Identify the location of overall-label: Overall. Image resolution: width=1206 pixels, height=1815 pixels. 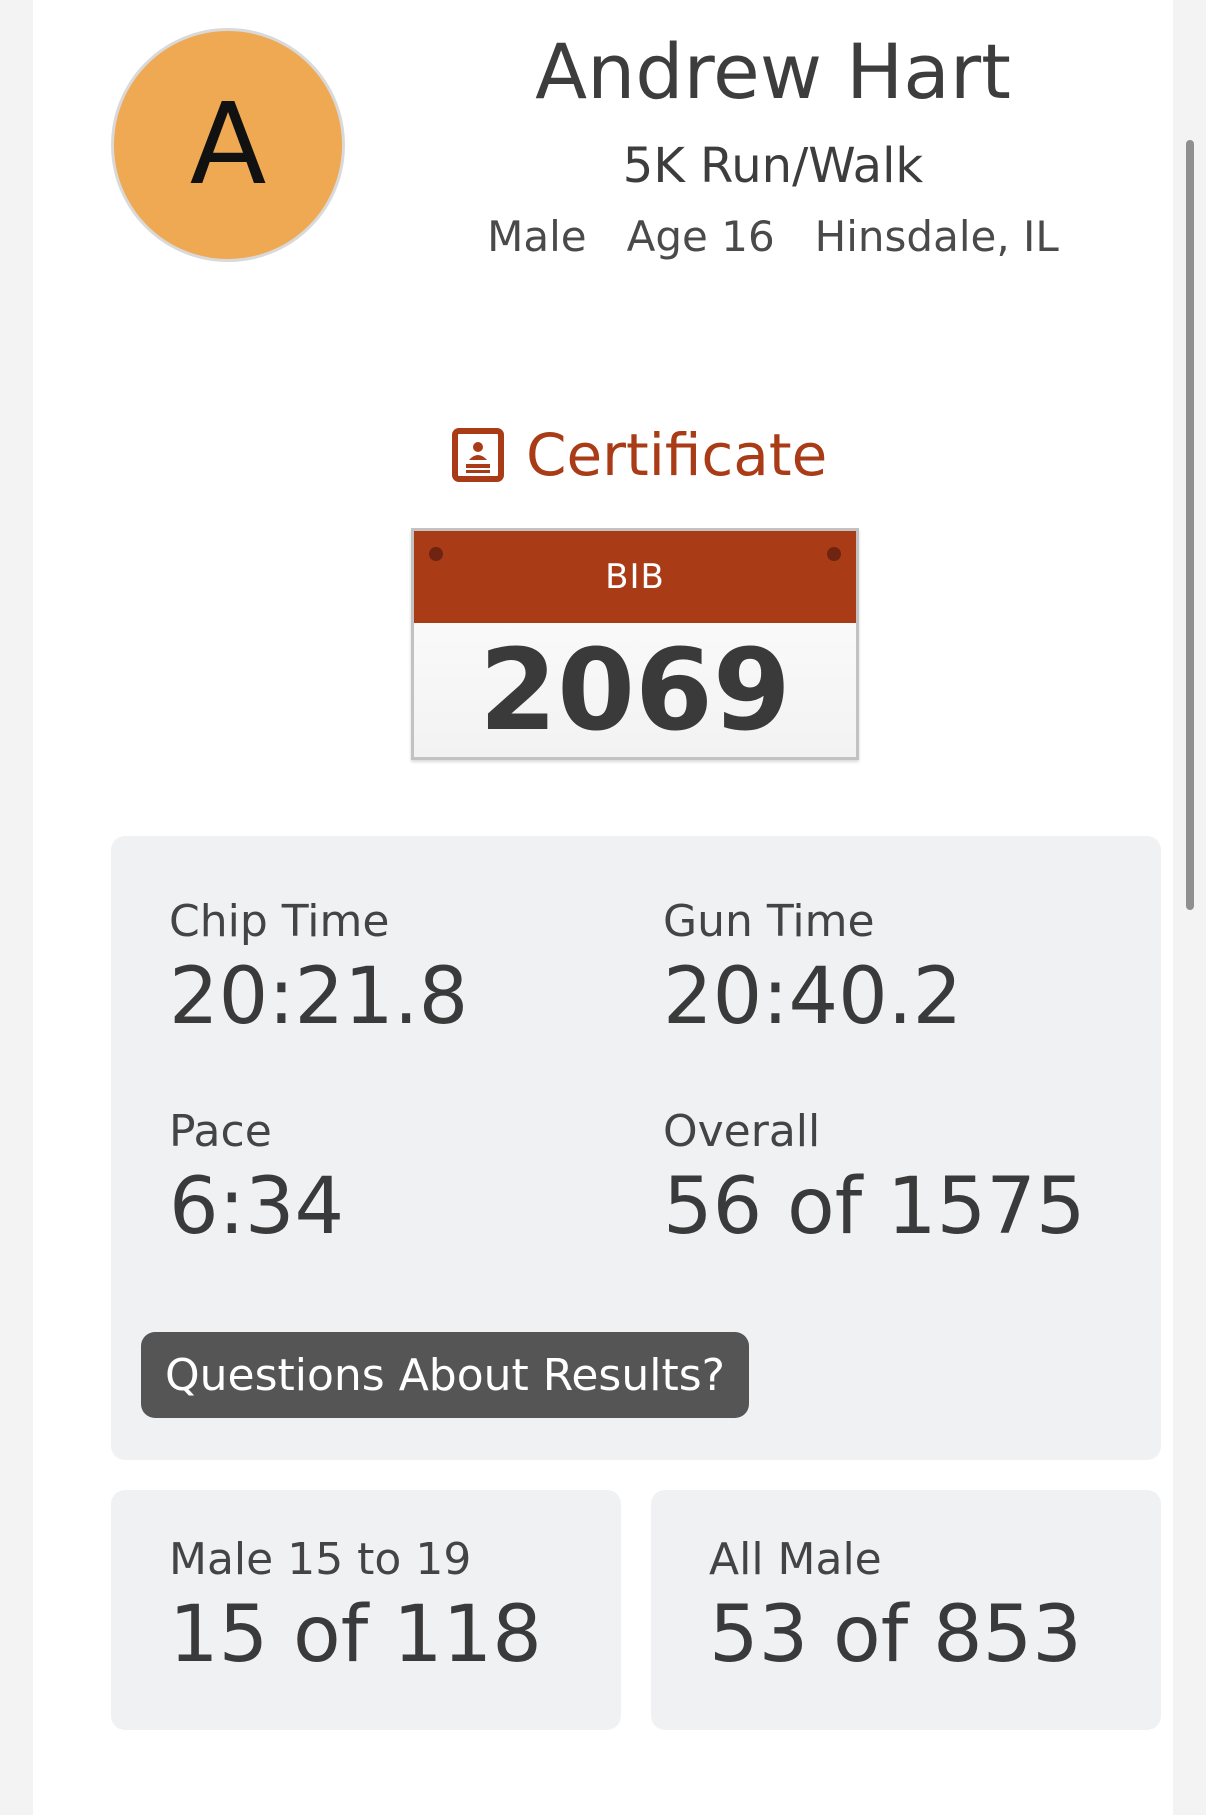
(742, 1131).